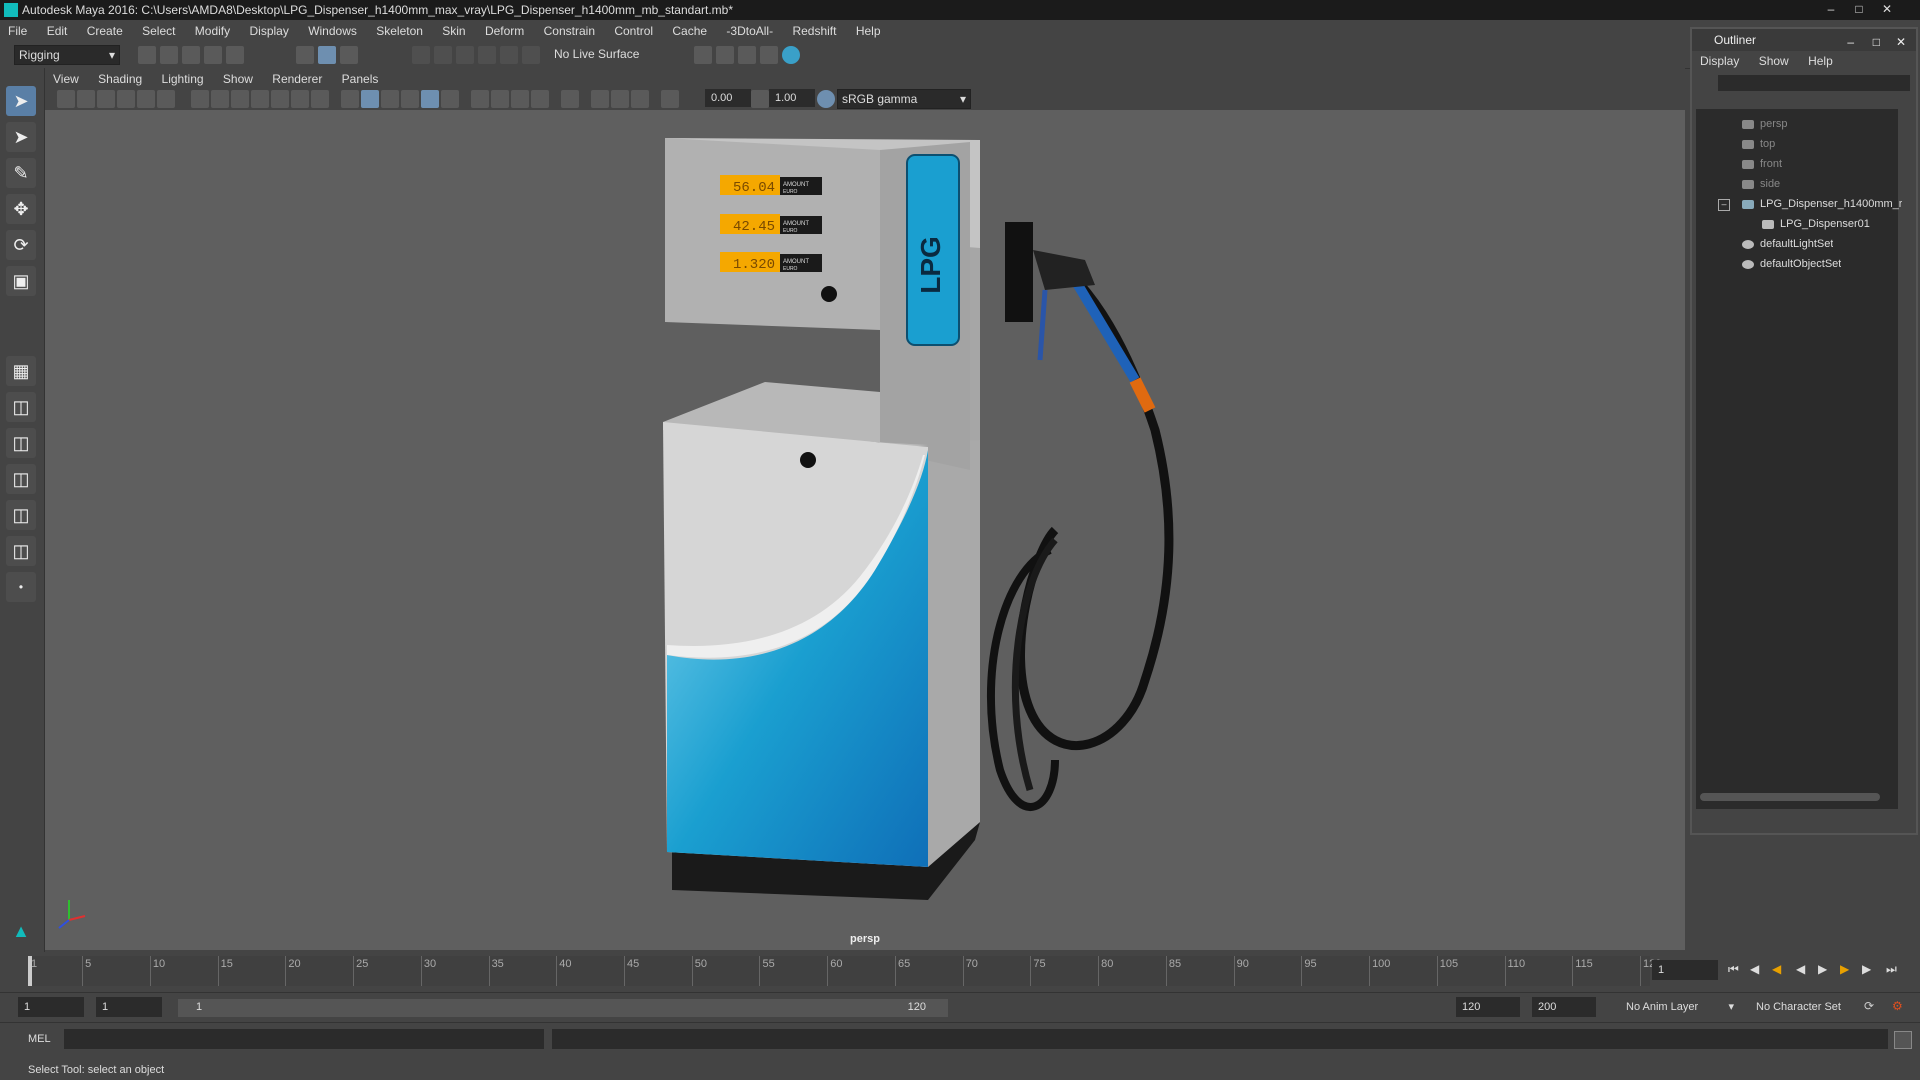 Image resolution: width=1920 pixels, height=1080 pixels. I want to click on film-gate-icon, so click(220, 99).